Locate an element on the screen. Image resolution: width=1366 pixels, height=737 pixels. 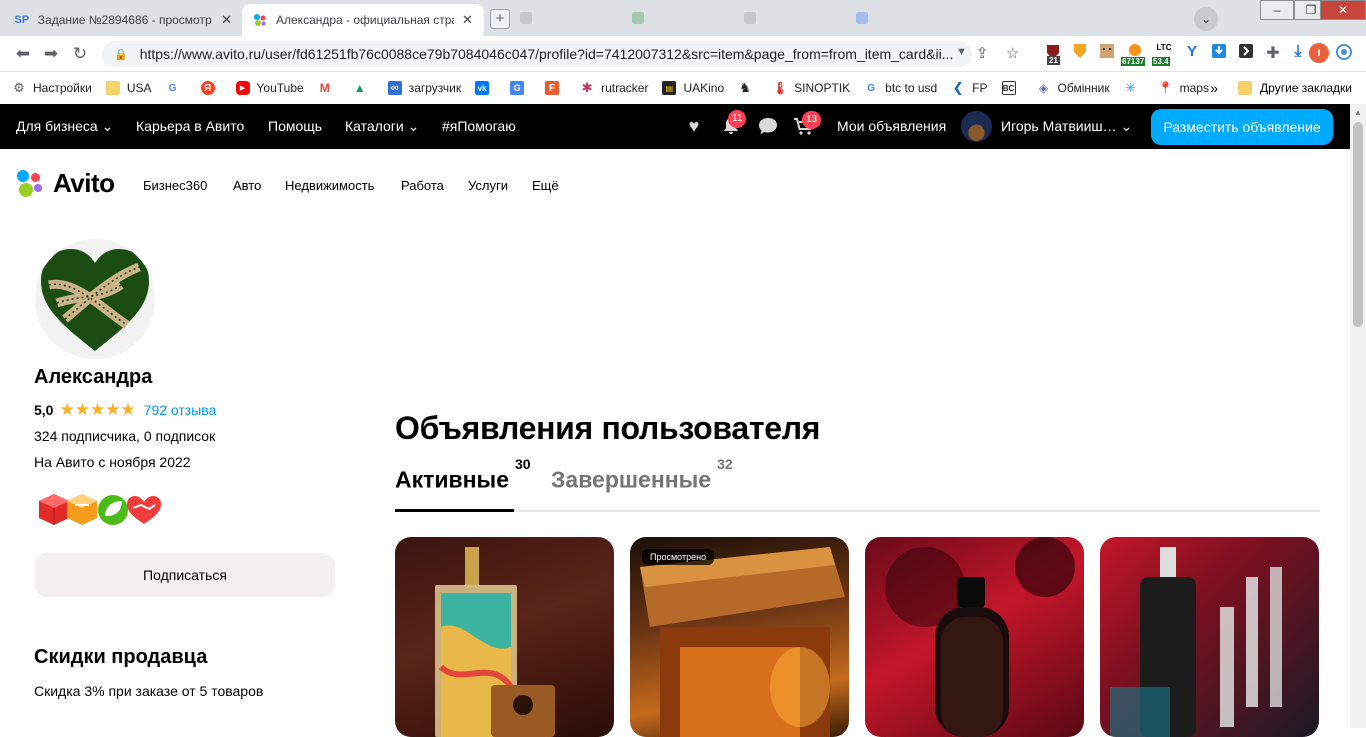
bookmark-item: ▤ UAKino is located at coordinates (693, 88).